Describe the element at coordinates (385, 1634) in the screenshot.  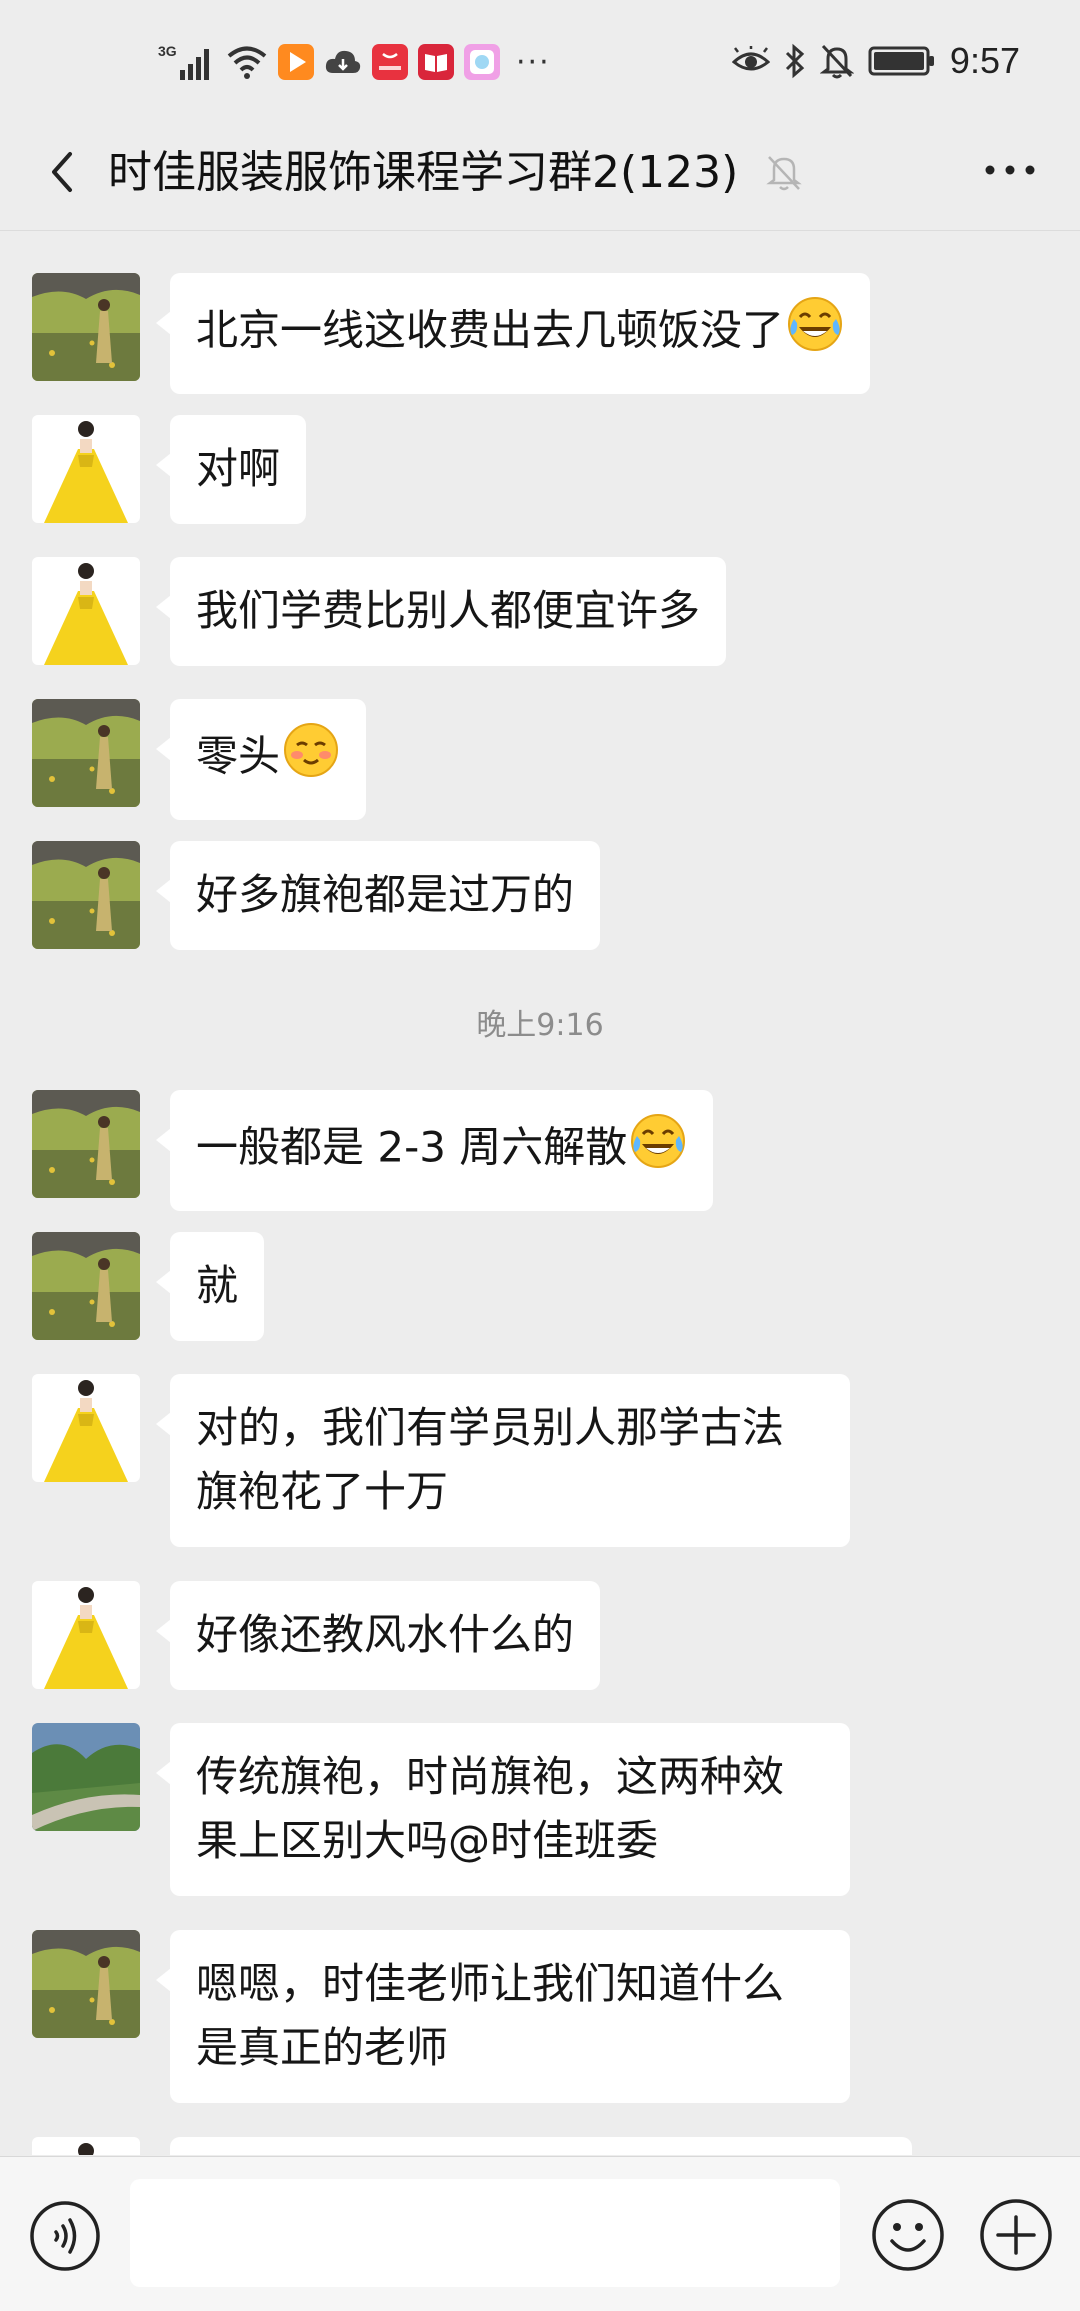
I see `message-text: 好像还教风水什么的` at that location.